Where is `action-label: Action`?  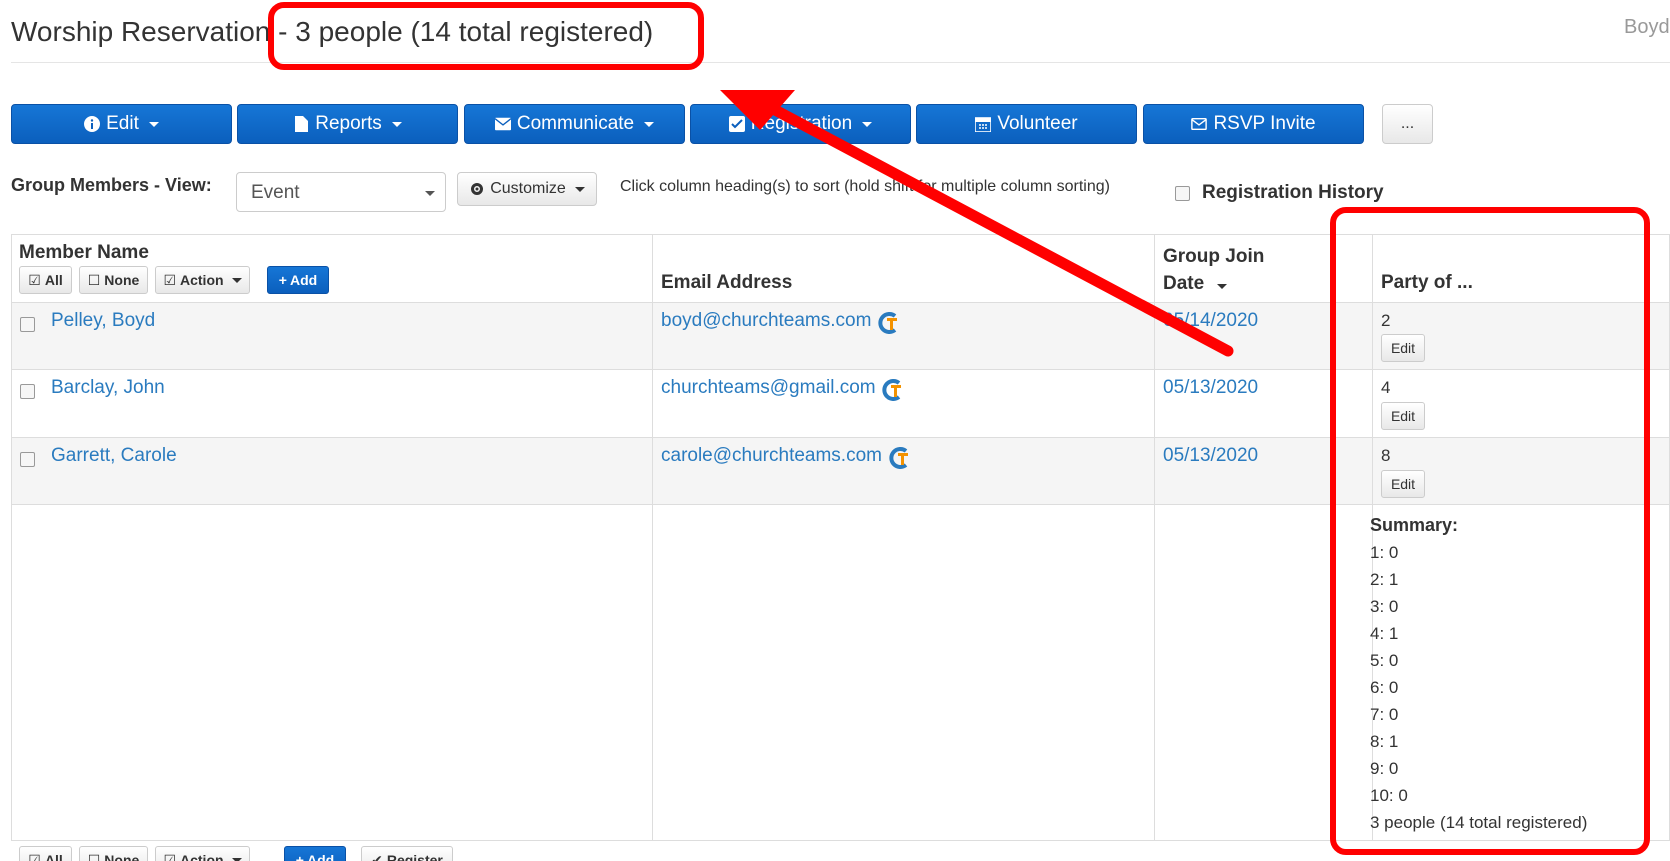 action-label: Action is located at coordinates (202, 280).